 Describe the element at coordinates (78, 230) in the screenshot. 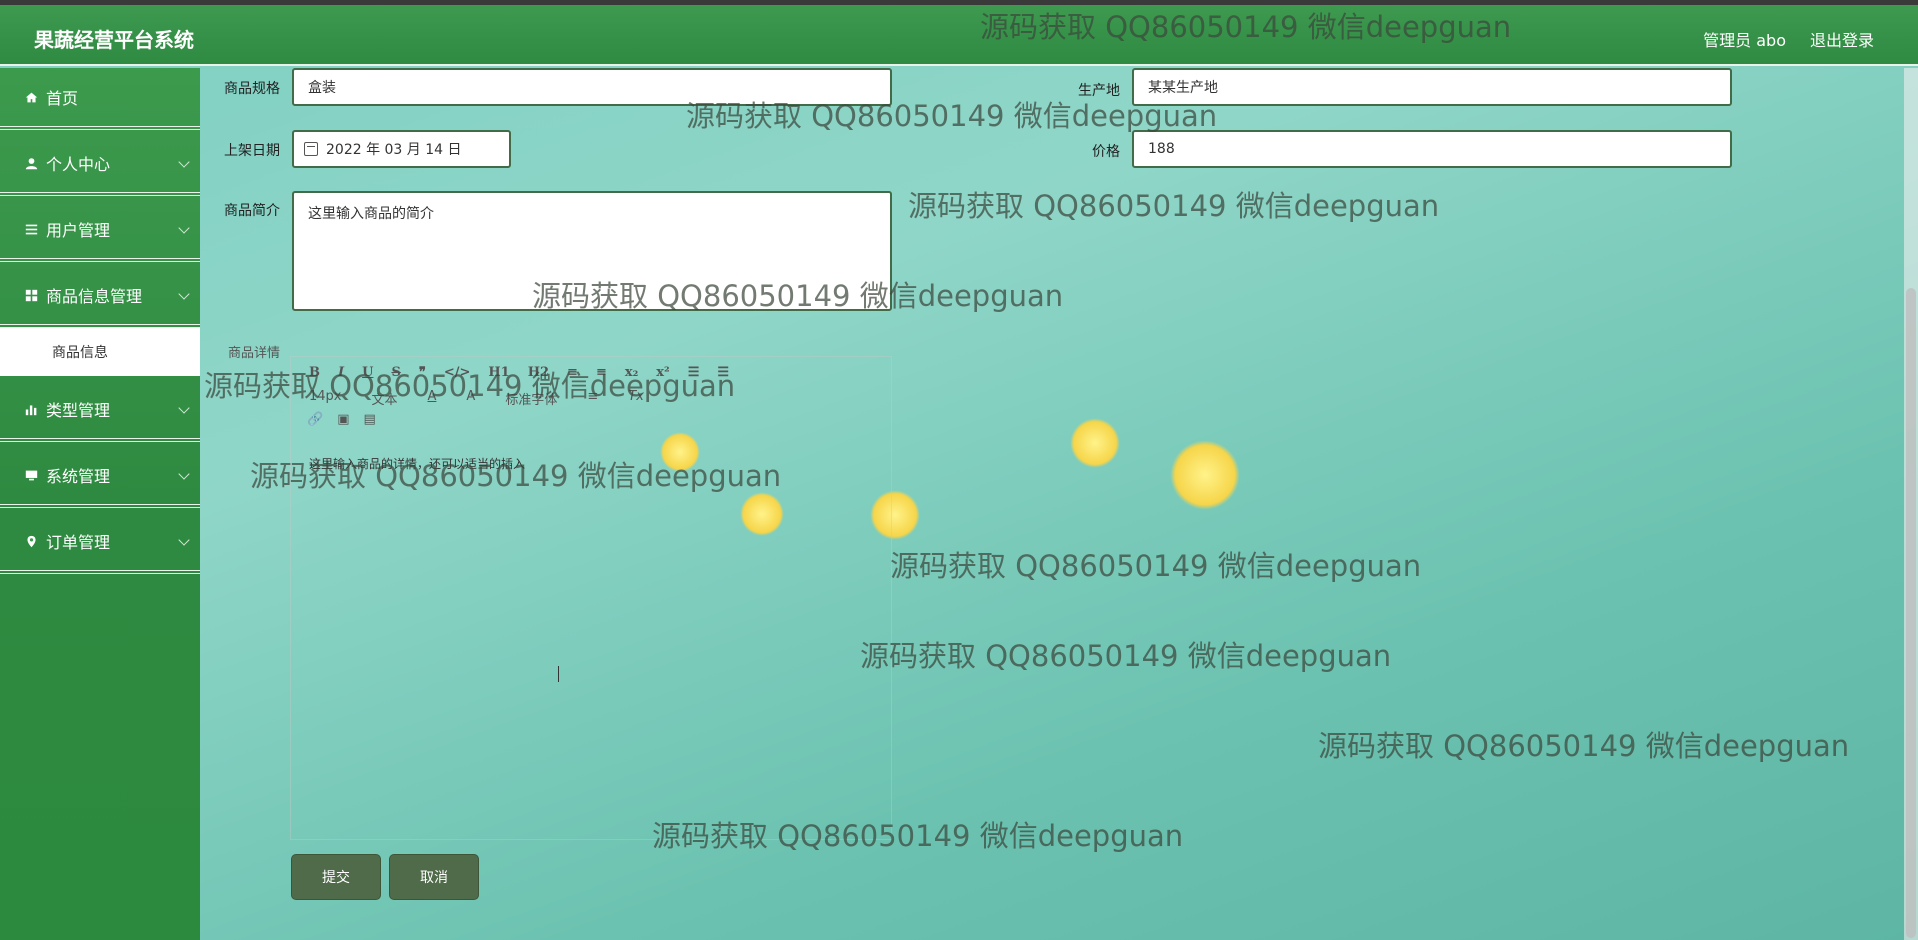

I see `sidebar-item-label: 用户管理` at that location.